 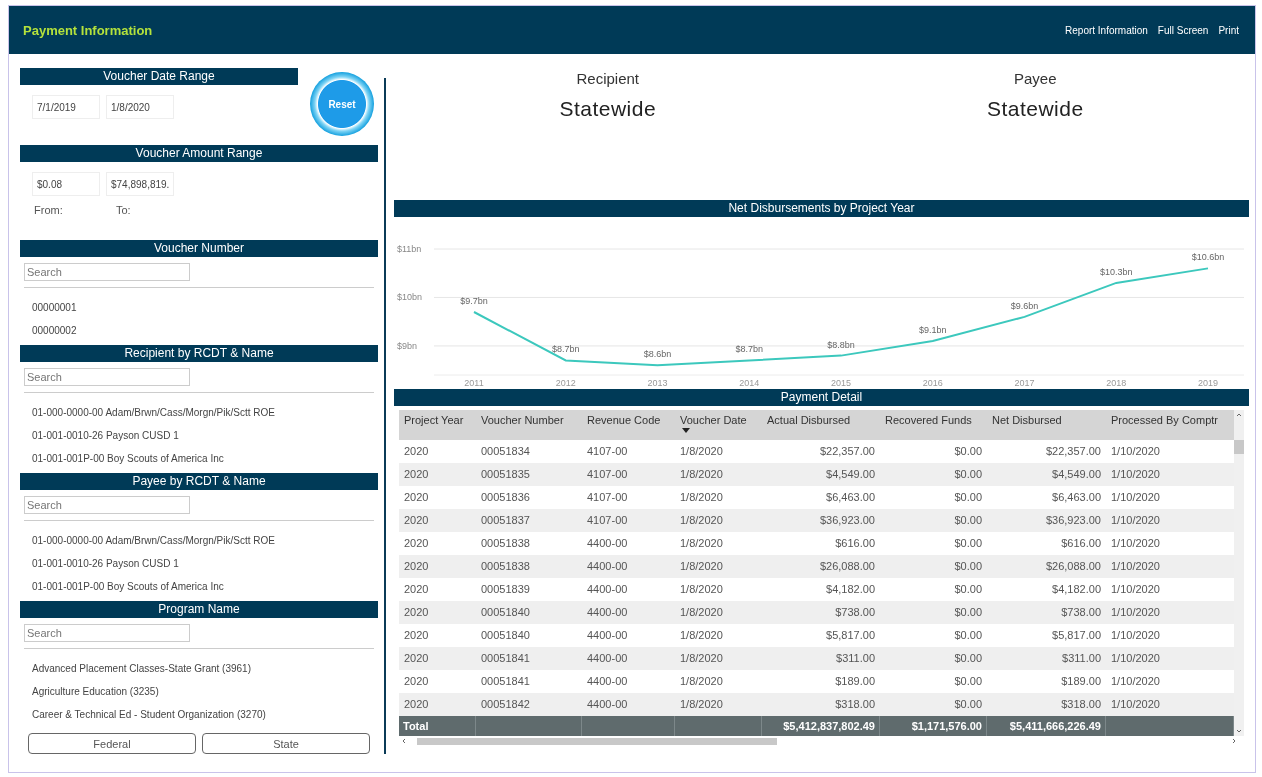 I want to click on table-cell-text: $189.00, so click(x=855, y=681).